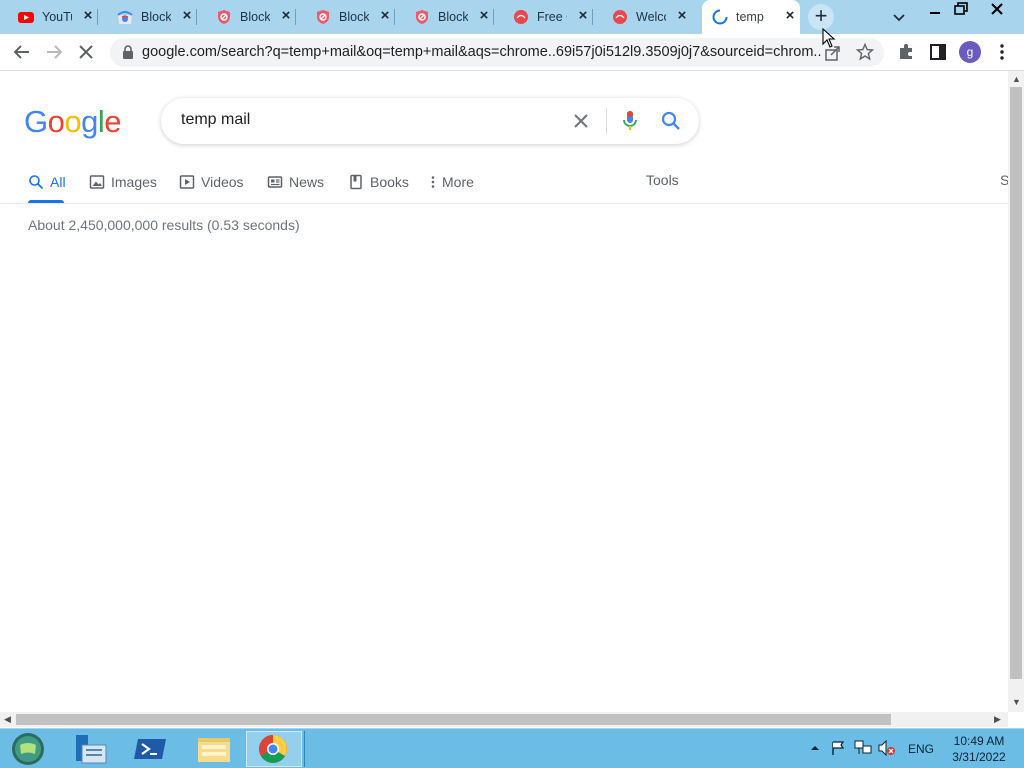 The width and height of the screenshot is (1024, 768). I want to click on new-tab-button: +, so click(821, 17).